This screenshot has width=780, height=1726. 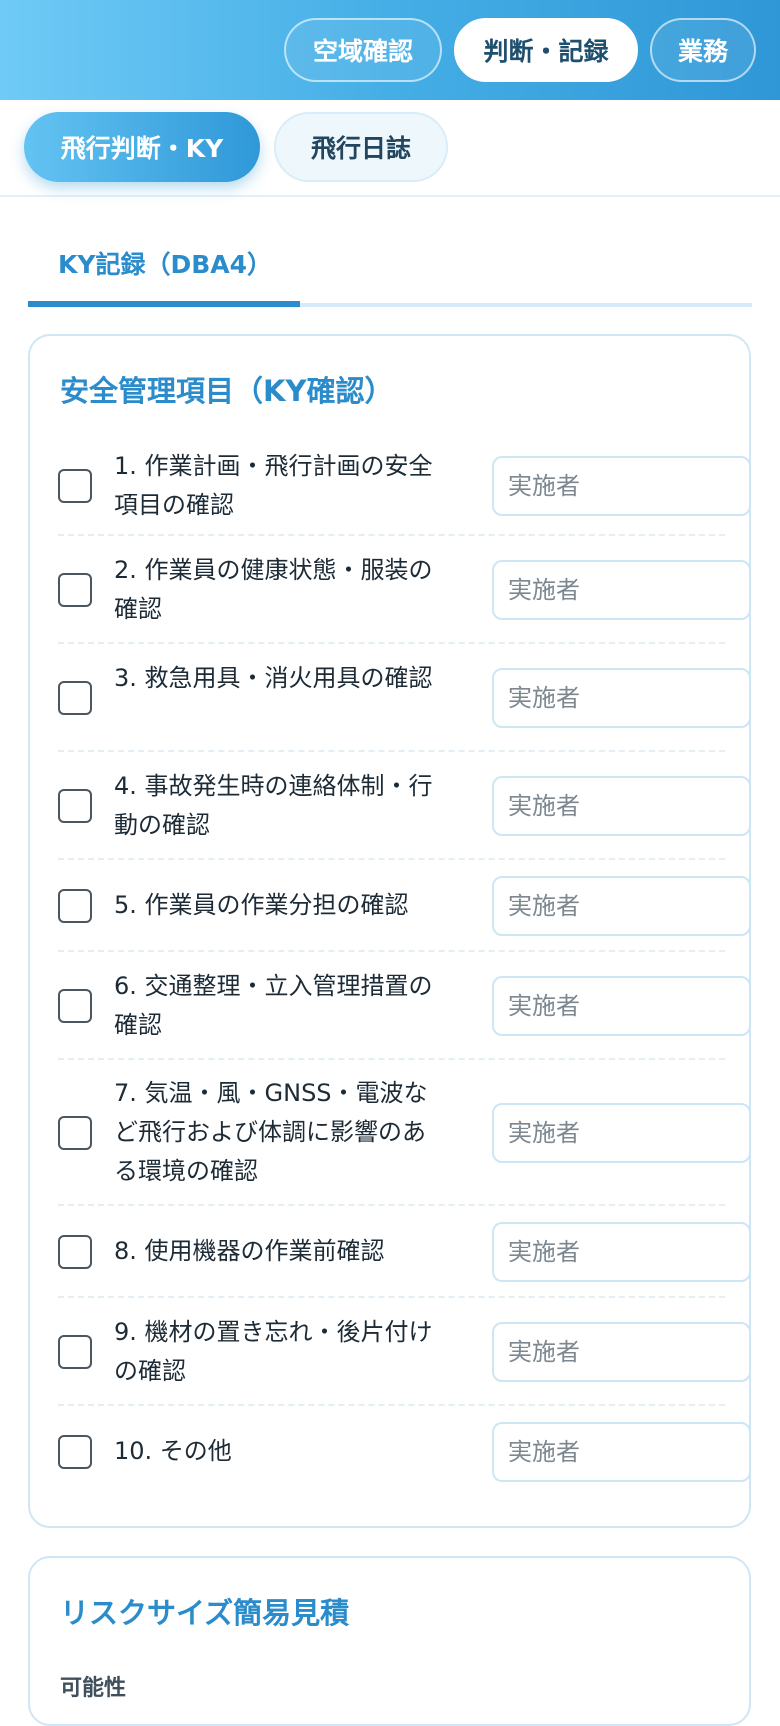 What do you see at coordinates (273, 1005) in the screenshot?
I see `checklist-item-label: 6. 交通整理・立入管理措置の確認` at bounding box center [273, 1005].